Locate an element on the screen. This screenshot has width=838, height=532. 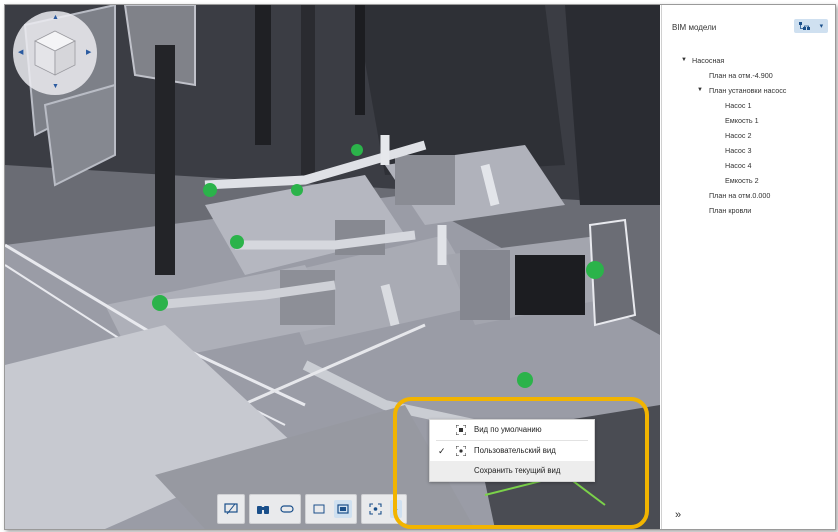
gamepad-icon is located at coordinates (287, 509).